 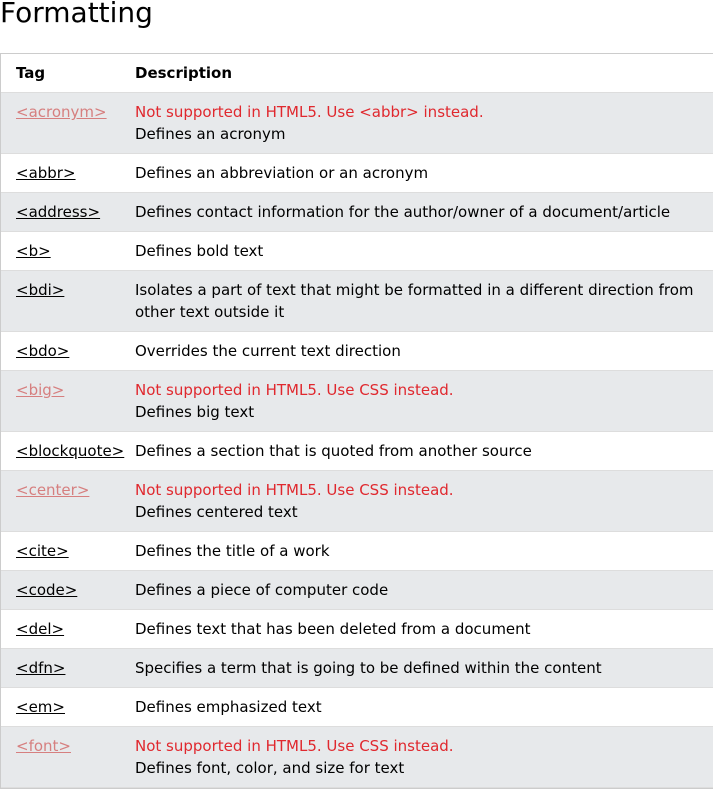 What do you see at coordinates (357, 551) in the screenshot?
I see `table-row: <cite> Defines the title of a work` at bounding box center [357, 551].